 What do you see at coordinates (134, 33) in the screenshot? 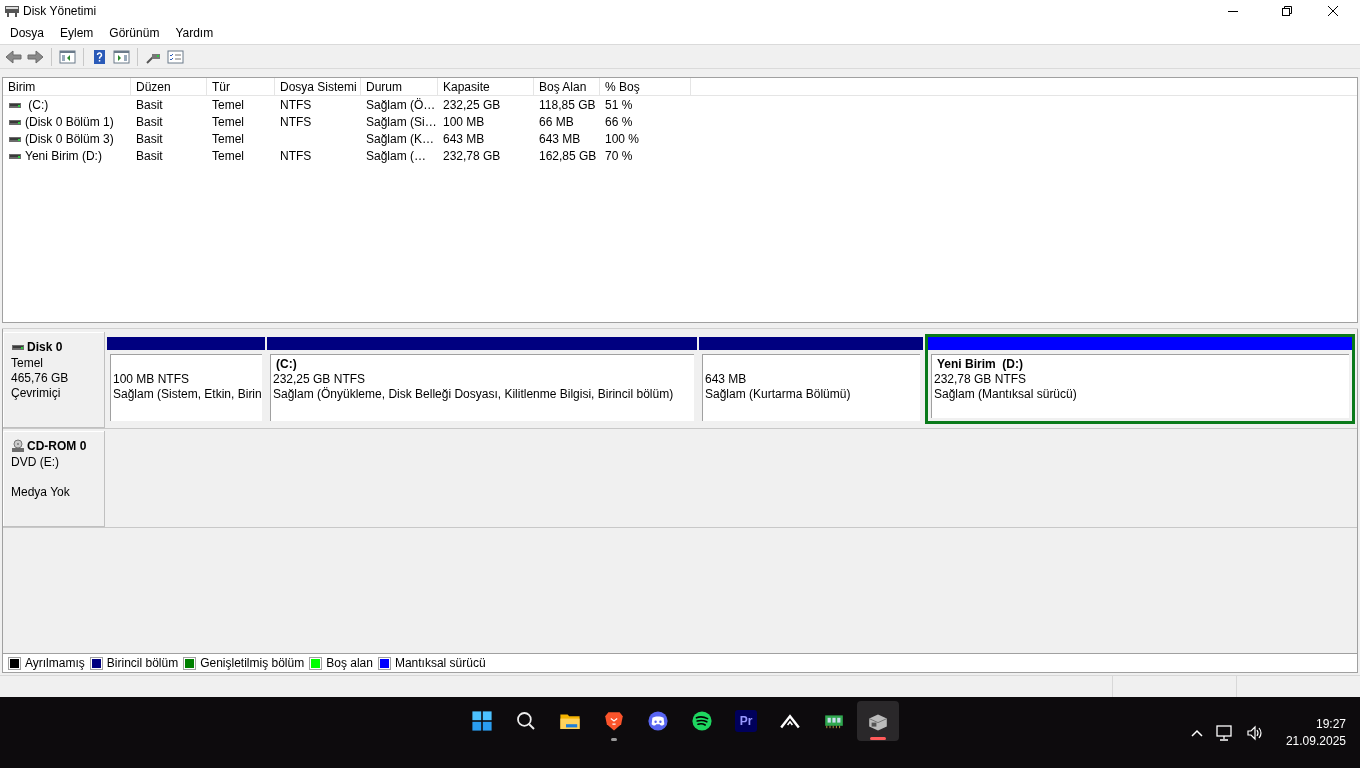
I see `menu-item: Görünüm` at bounding box center [134, 33].